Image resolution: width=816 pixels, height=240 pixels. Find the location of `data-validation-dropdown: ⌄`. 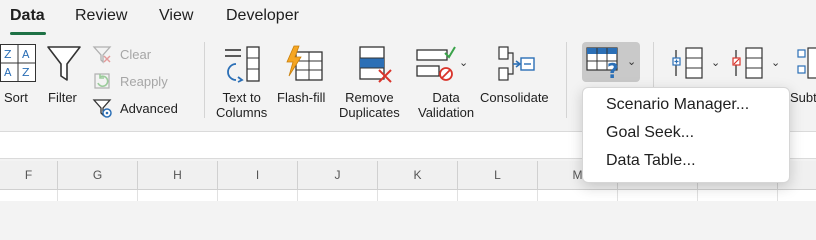

data-validation-dropdown: ⌄ is located at coordinates (463, 62).